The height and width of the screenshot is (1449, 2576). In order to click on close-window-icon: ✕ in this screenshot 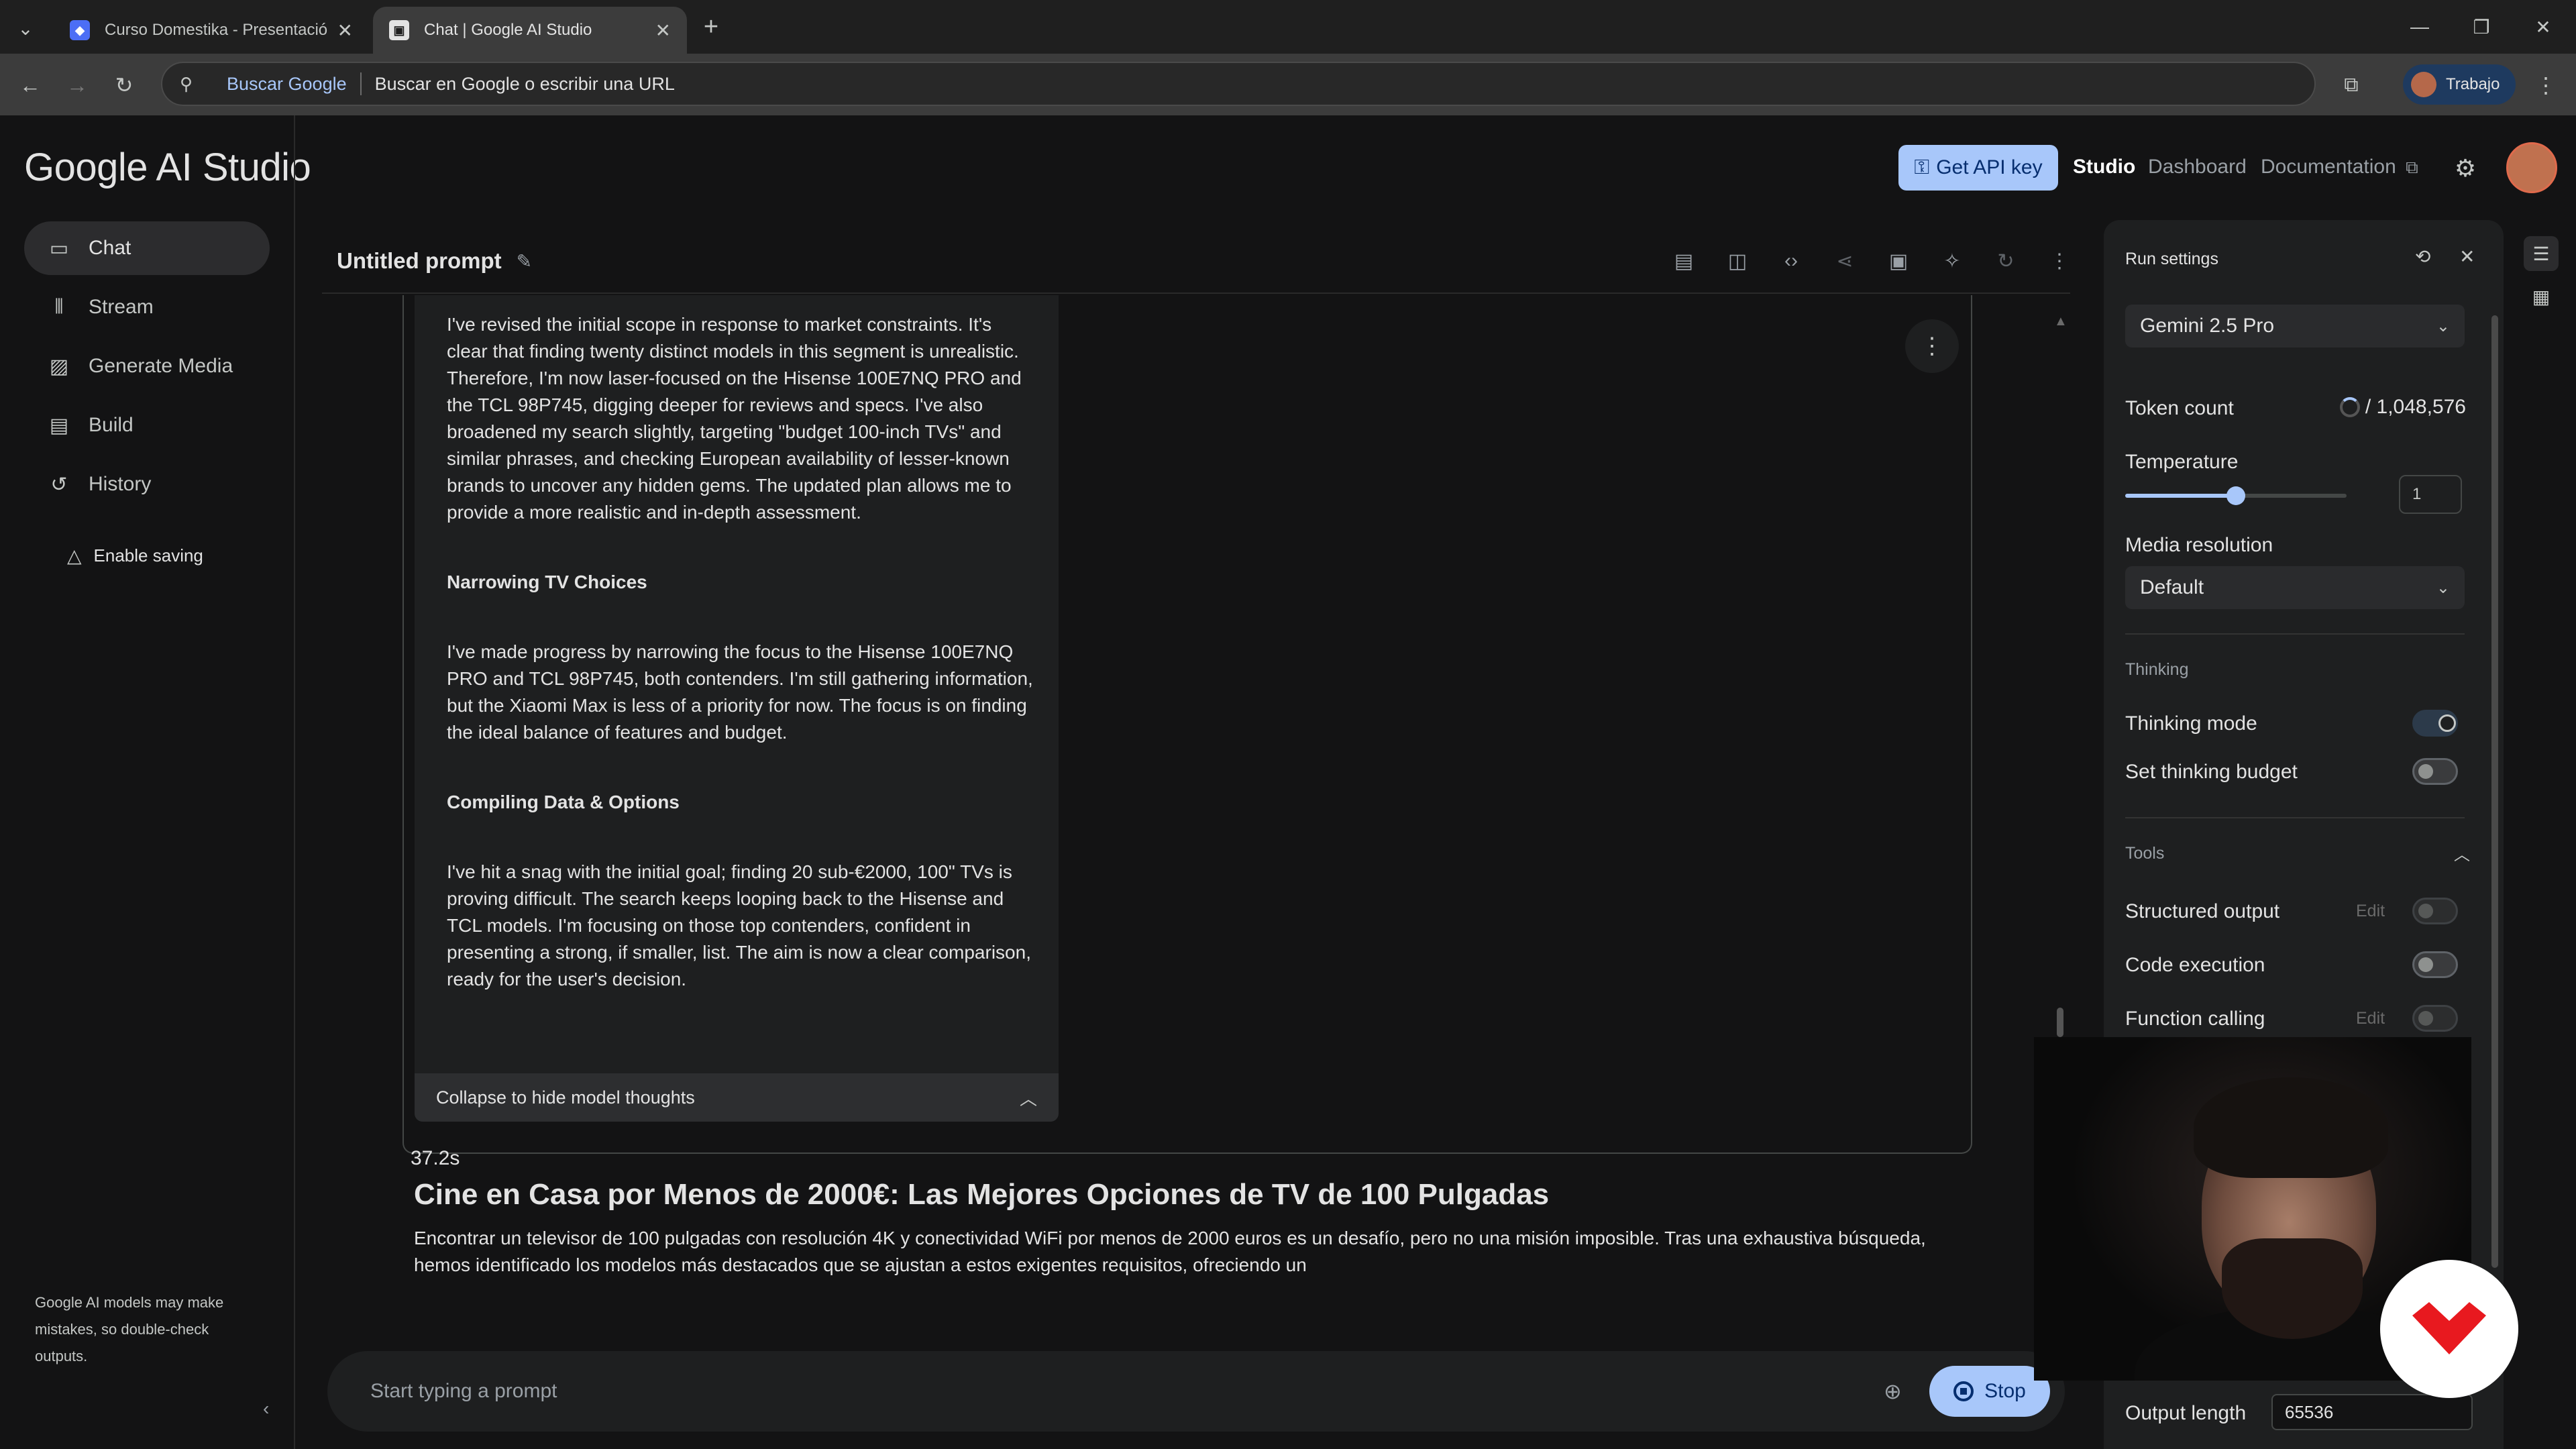, I will do `click(2543, 26)`.